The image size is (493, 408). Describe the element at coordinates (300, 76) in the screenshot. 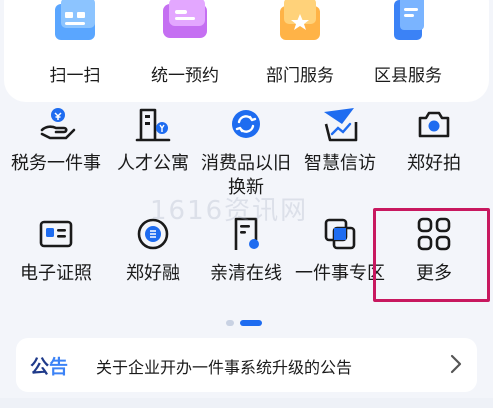

I see `service-label: 部门服务` at that location.